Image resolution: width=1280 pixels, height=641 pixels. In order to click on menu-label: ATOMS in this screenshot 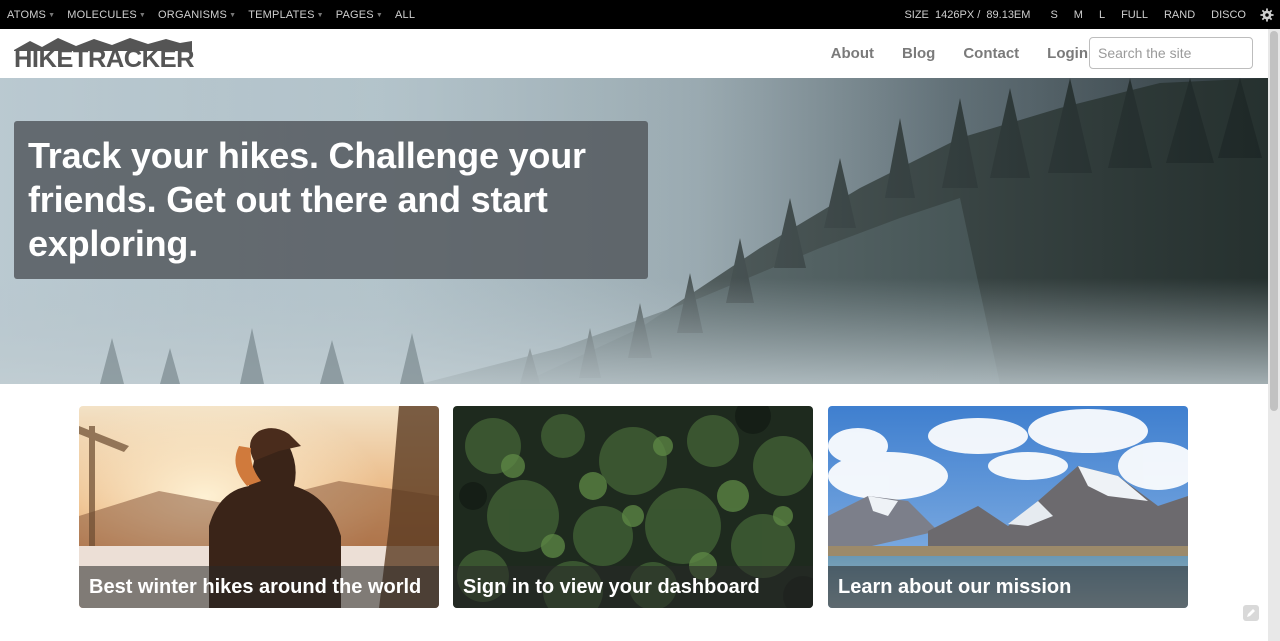, I will do `click(27, 14)`.